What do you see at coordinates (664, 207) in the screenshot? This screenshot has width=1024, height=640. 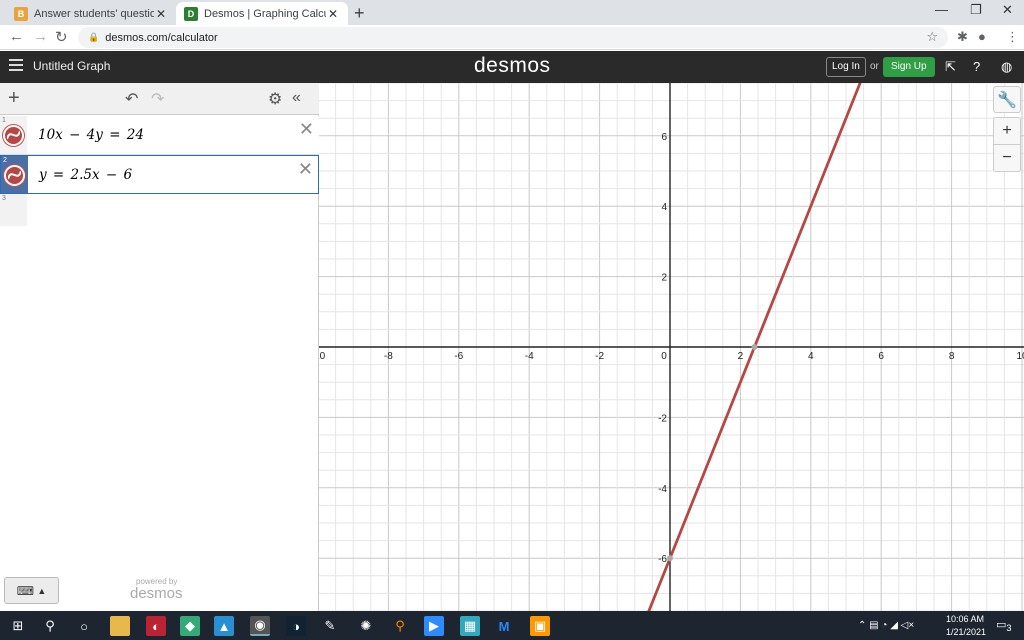 I see `y-tick-label: 4` at bounding box center [664, 207].